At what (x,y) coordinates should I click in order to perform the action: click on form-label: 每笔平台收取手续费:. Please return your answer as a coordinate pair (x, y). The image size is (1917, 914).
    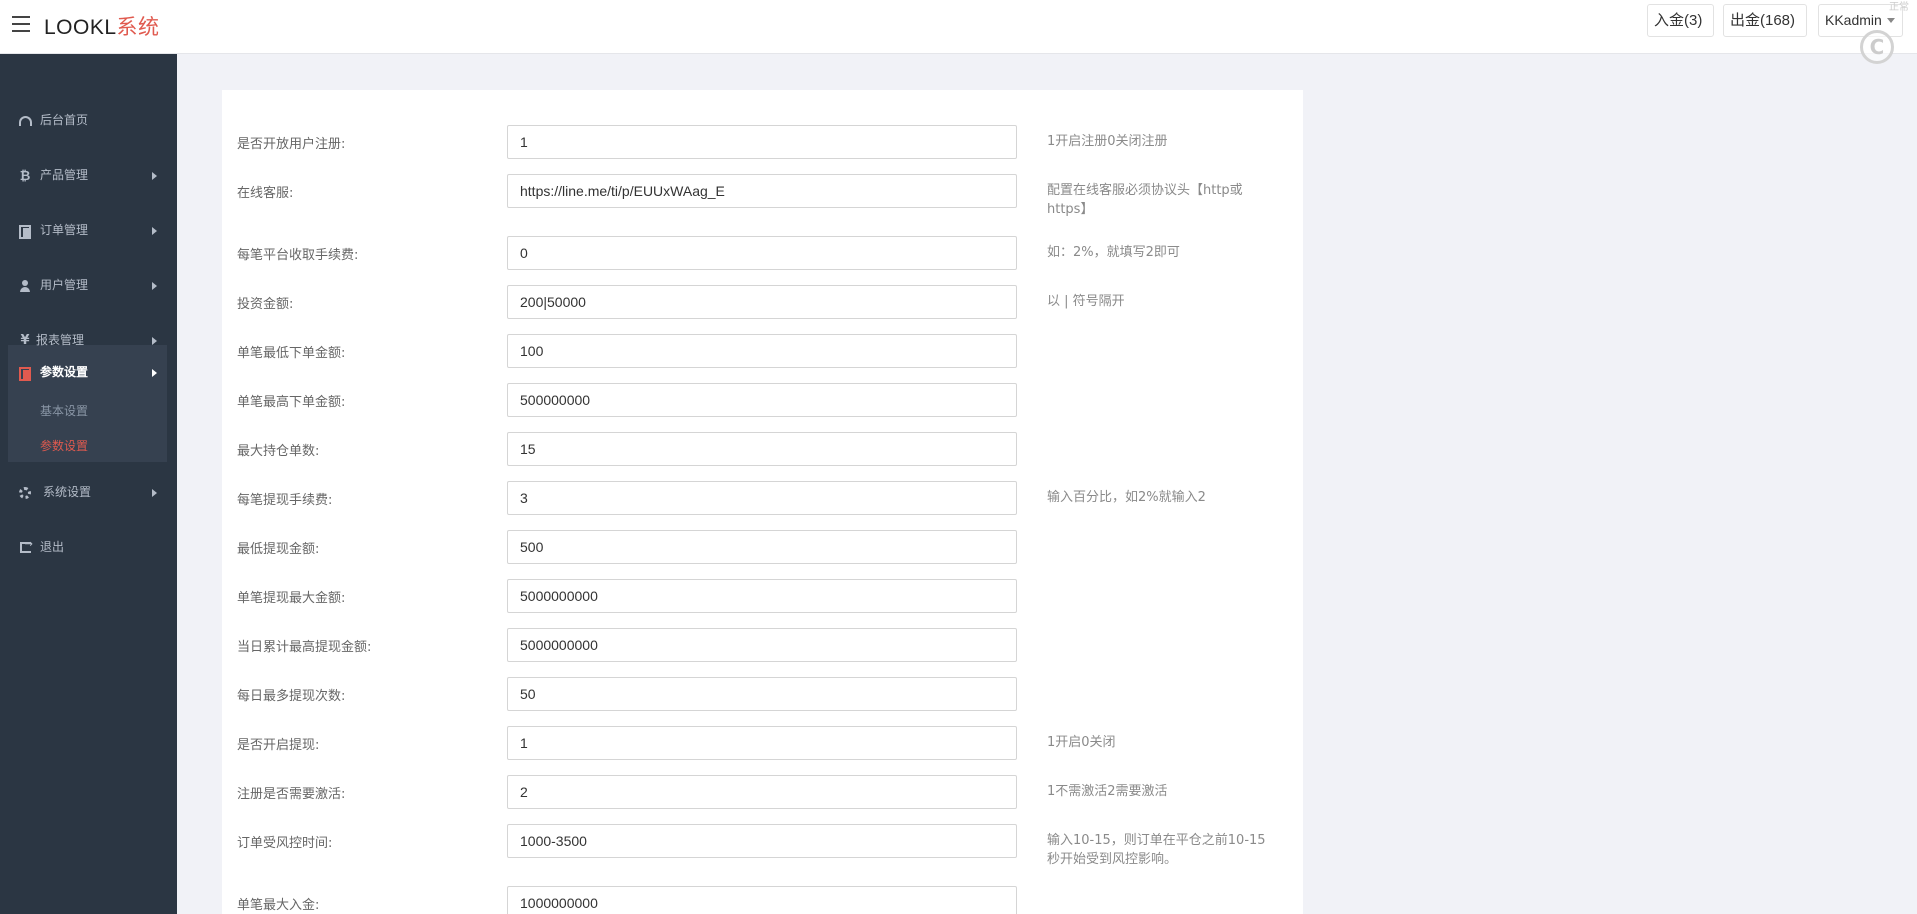
    Looking at the image, I should click on (298, 255).